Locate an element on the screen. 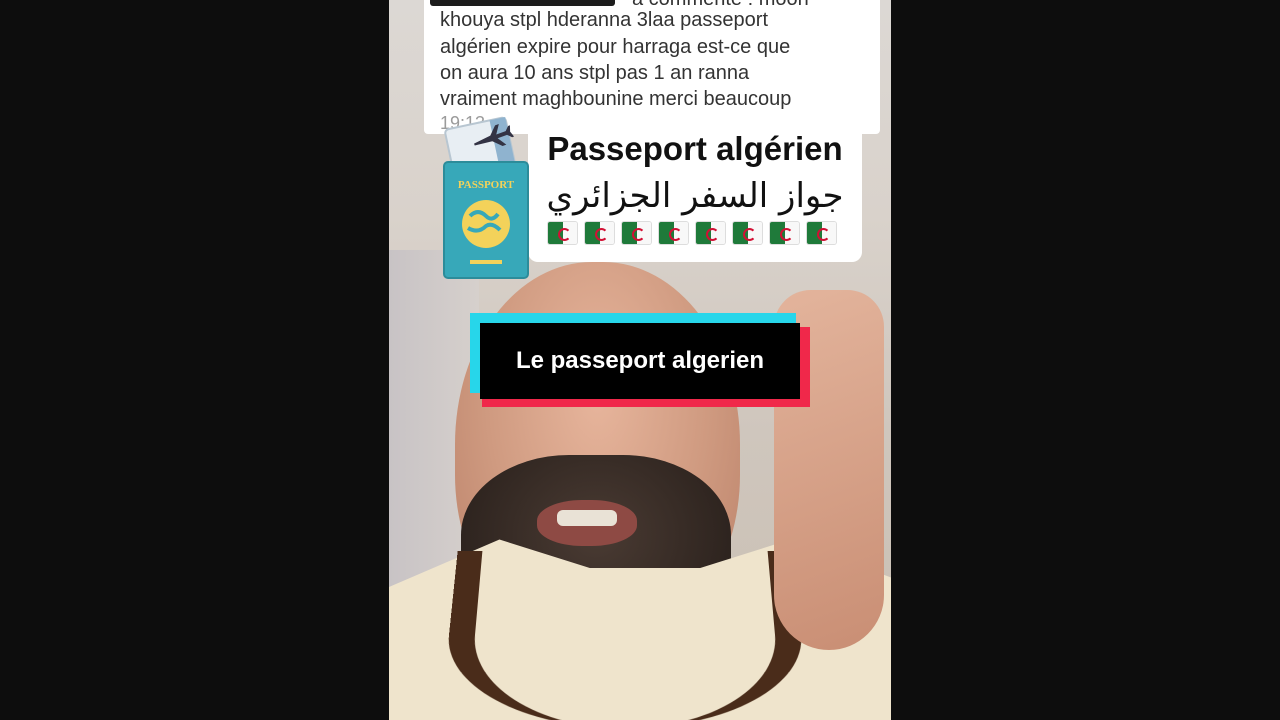 This screenshot has width=1280, height=720. title-card: Passeport algérien جواز السفر الجزائري is located at coordinates (695, 195).